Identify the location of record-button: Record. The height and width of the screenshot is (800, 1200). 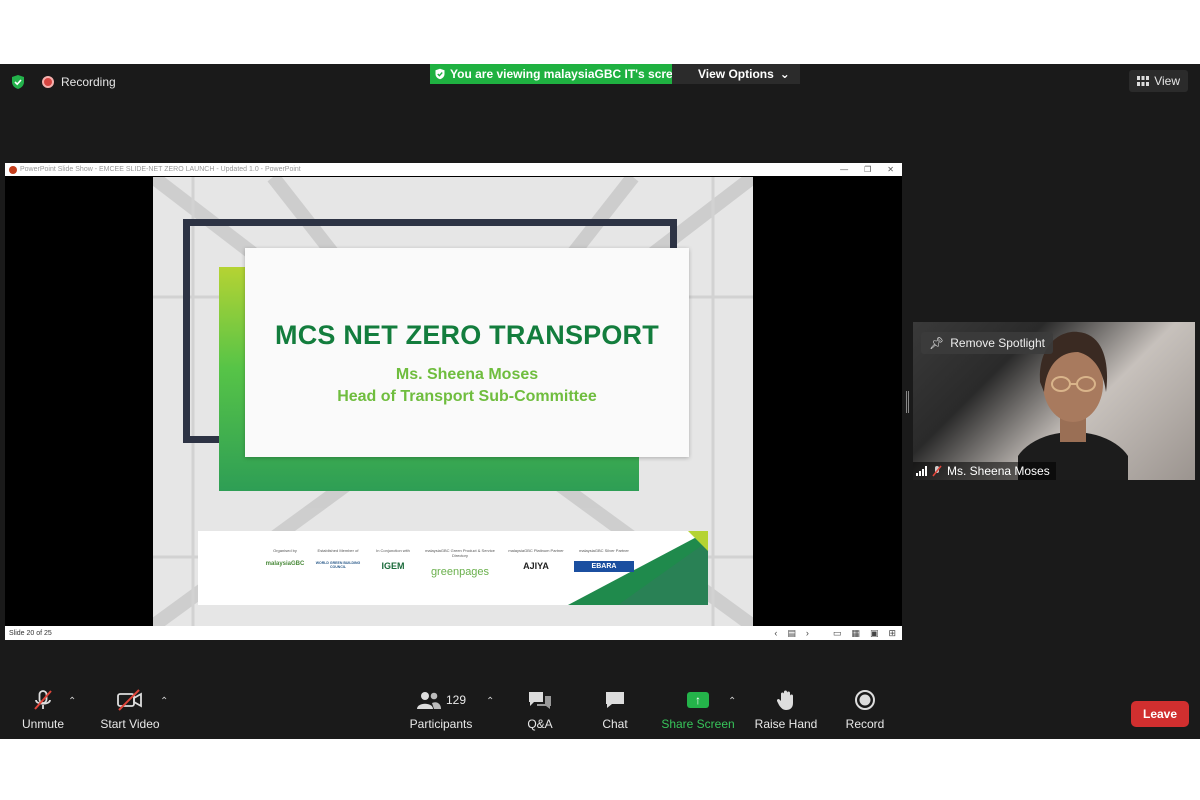
(865, 708).